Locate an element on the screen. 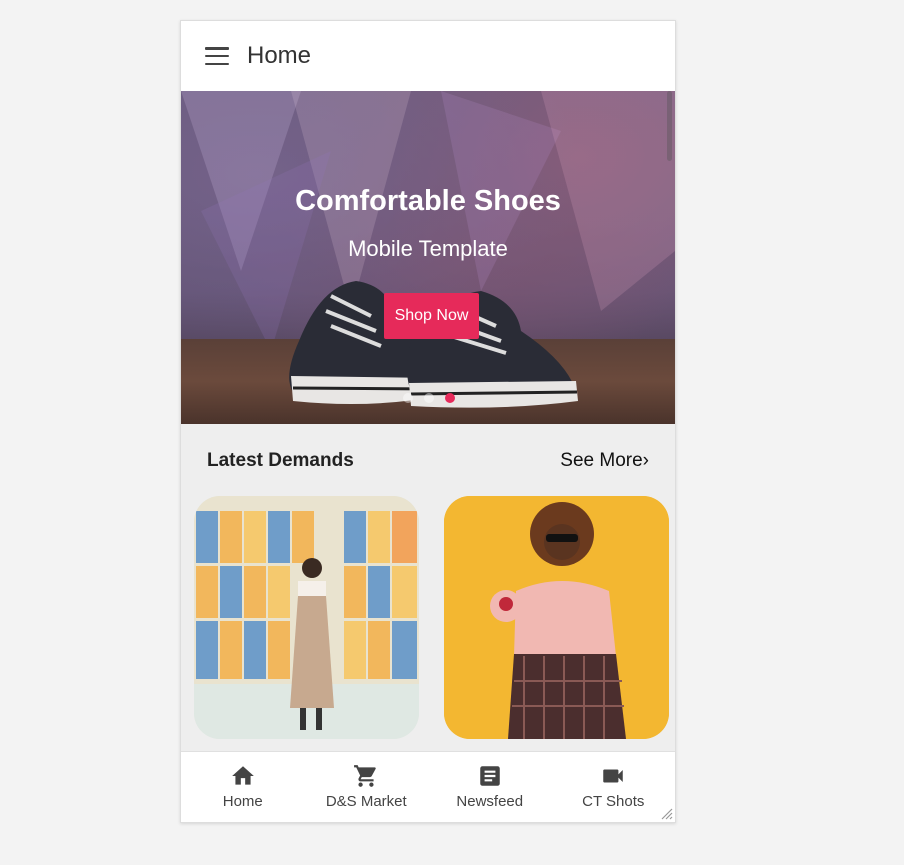 The image size is (904, 865). latest-demands-header: Latest Demands See More› is located at coordinates (428, 459).